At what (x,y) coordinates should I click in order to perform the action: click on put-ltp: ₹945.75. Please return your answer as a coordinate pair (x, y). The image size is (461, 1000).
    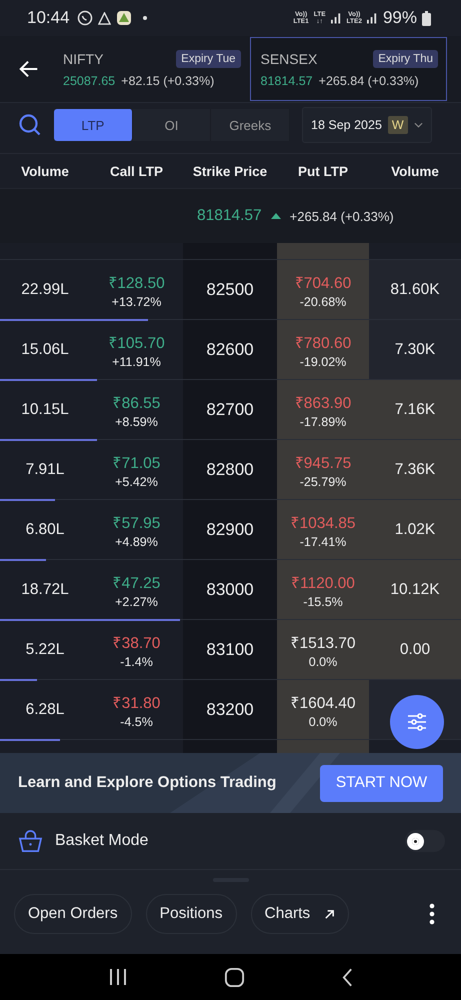
    Looking at the image, I should click on (323, 461).